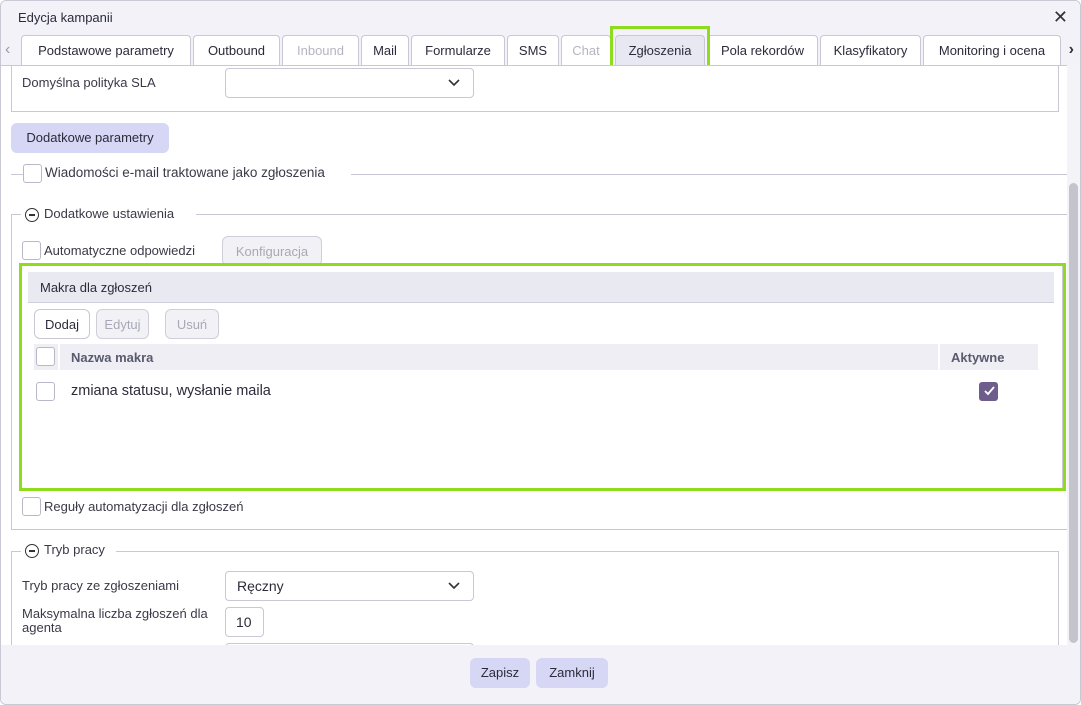  Describe the element at coordinates (541, 287) in the screenshot. I see `macros-header: Makra dla zgłoszeń` at that location.